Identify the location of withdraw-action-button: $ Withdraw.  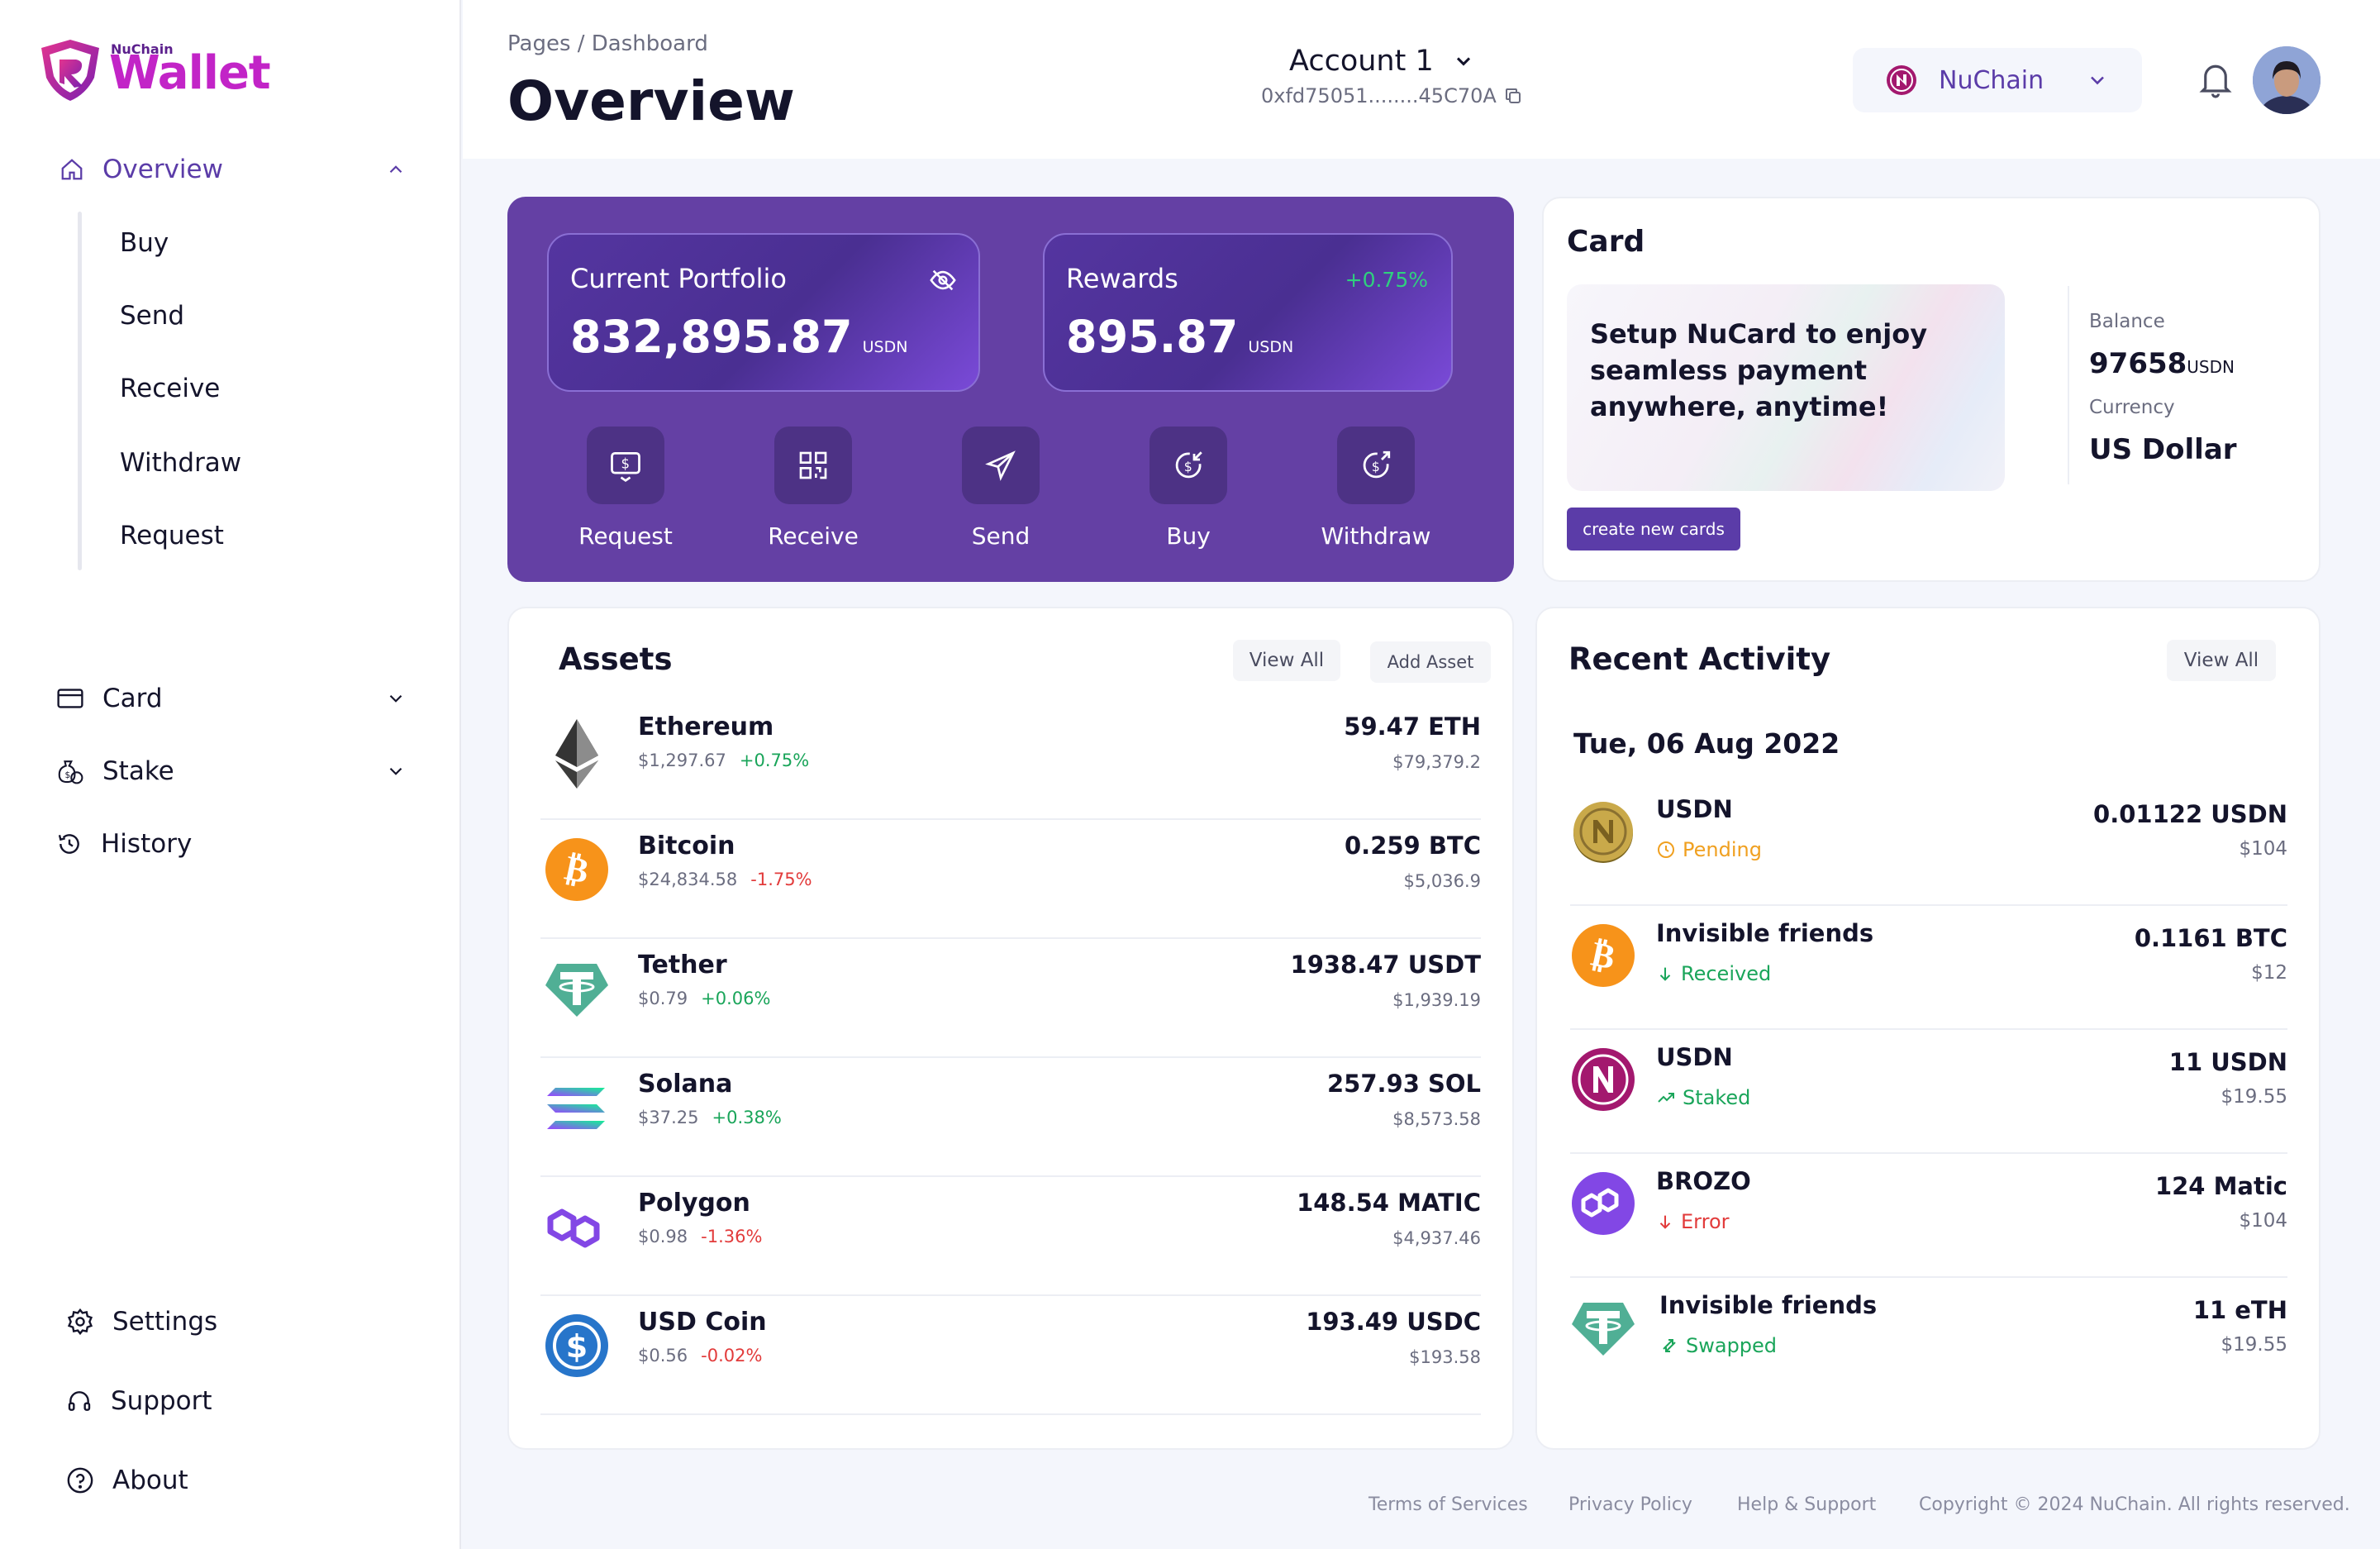
(1376, 488).